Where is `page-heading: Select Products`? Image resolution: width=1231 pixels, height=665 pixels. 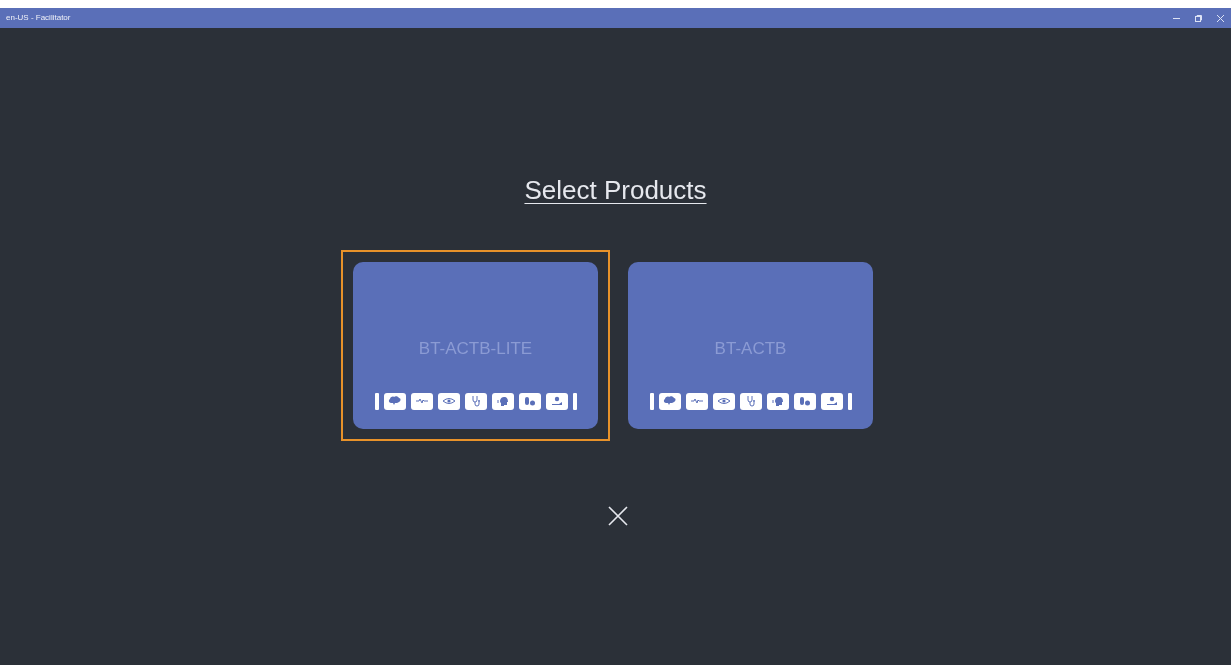
page-heading: Select Products is located at coordinates (615, 190).